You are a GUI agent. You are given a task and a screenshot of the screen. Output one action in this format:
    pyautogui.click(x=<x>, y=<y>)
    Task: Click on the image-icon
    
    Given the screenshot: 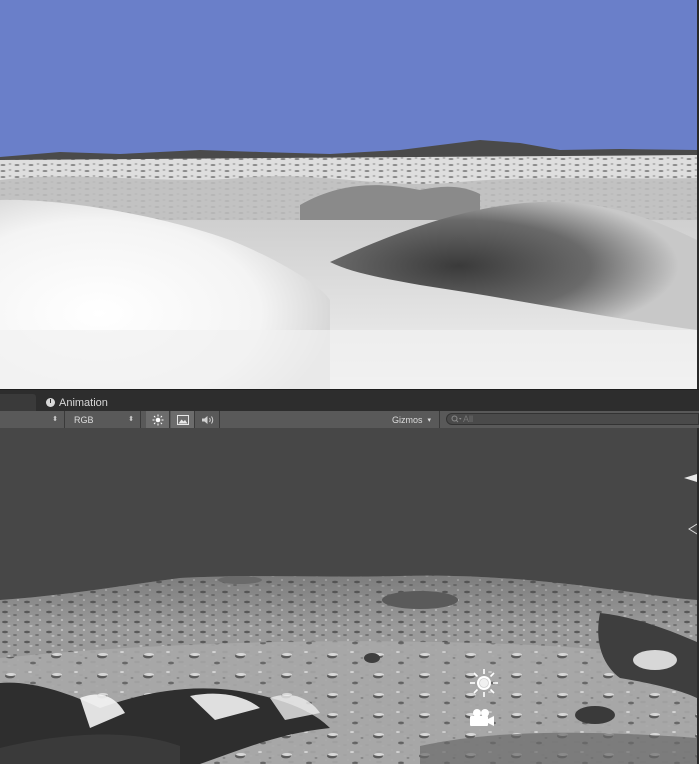 What is the action you would take?
    pyautogui.click(x=182, y=419)
    